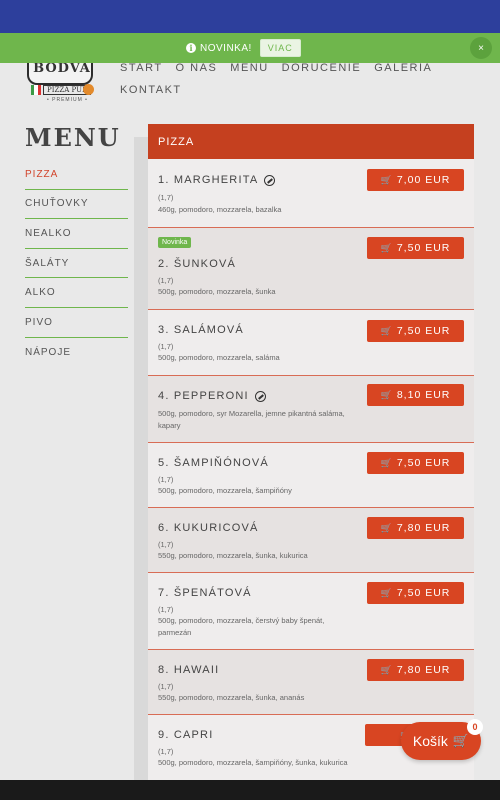 The width and height of the screenshot is (500, 800). What do you see at coordinates (73, 137) in the screenshot?
I see `menu-title: MENU` at bounding box center [73, 137].